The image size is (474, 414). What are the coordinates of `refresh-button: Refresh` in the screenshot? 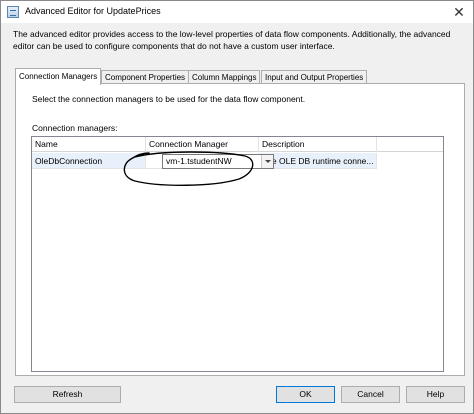 It's located at (67, 394).